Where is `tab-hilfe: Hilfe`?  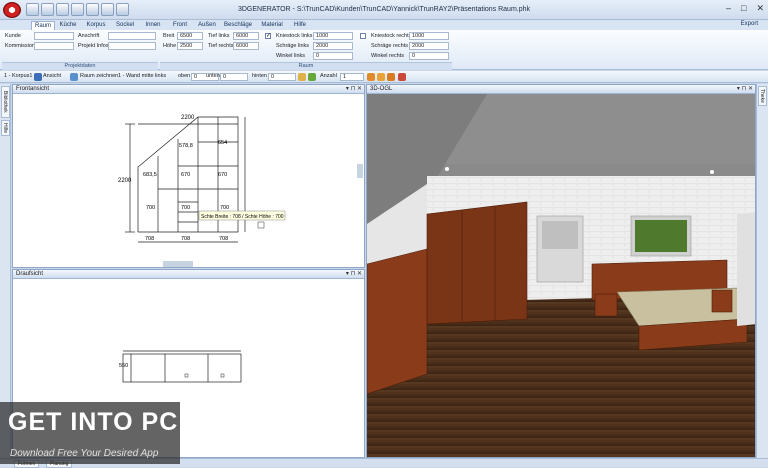 tab-hilfe: Hilfe is located at coordinates (300, 25).